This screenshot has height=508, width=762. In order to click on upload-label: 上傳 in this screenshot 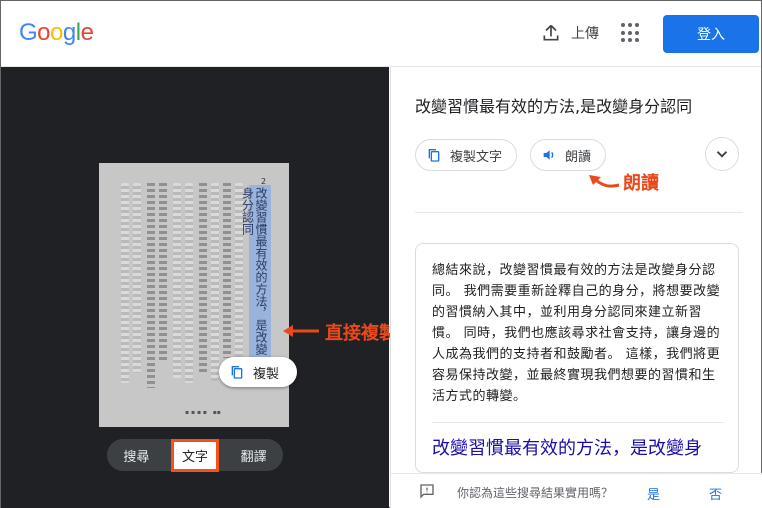, I will do `click(585, 34)`.